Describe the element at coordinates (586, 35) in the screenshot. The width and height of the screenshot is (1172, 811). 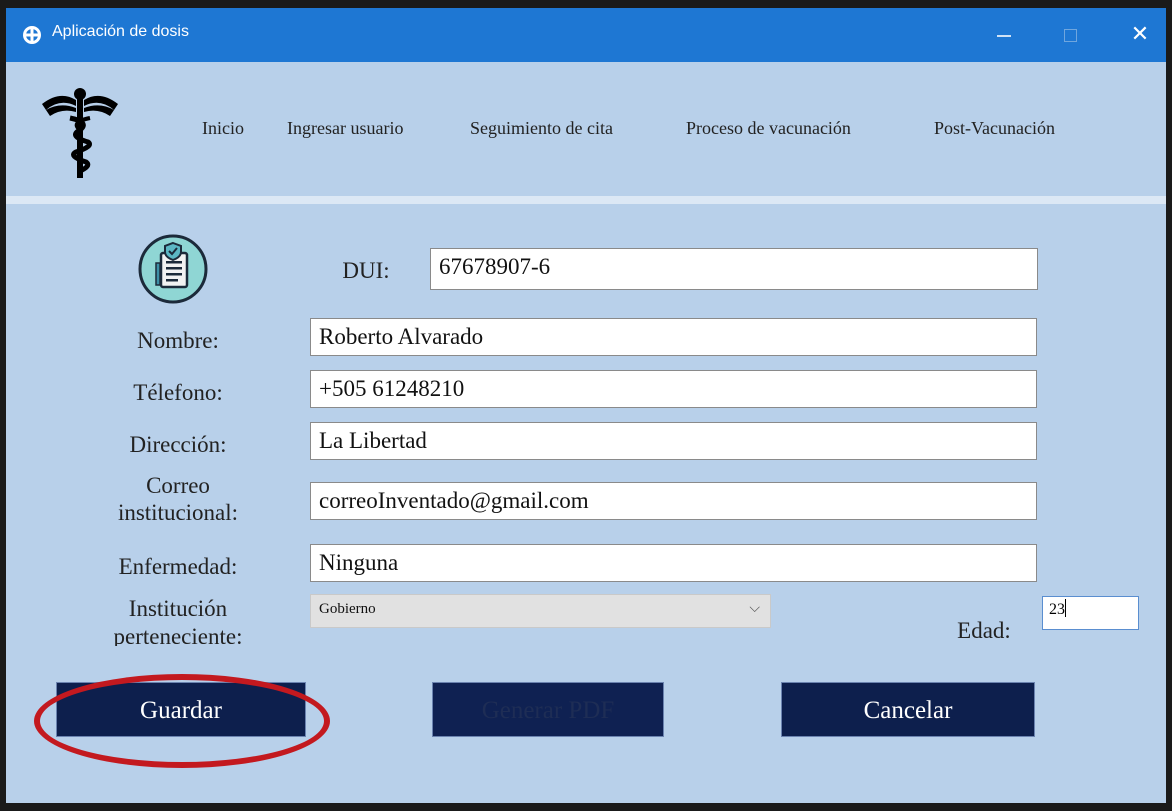
I see `title-bar: Aplicación de dosis ✕` at that location.